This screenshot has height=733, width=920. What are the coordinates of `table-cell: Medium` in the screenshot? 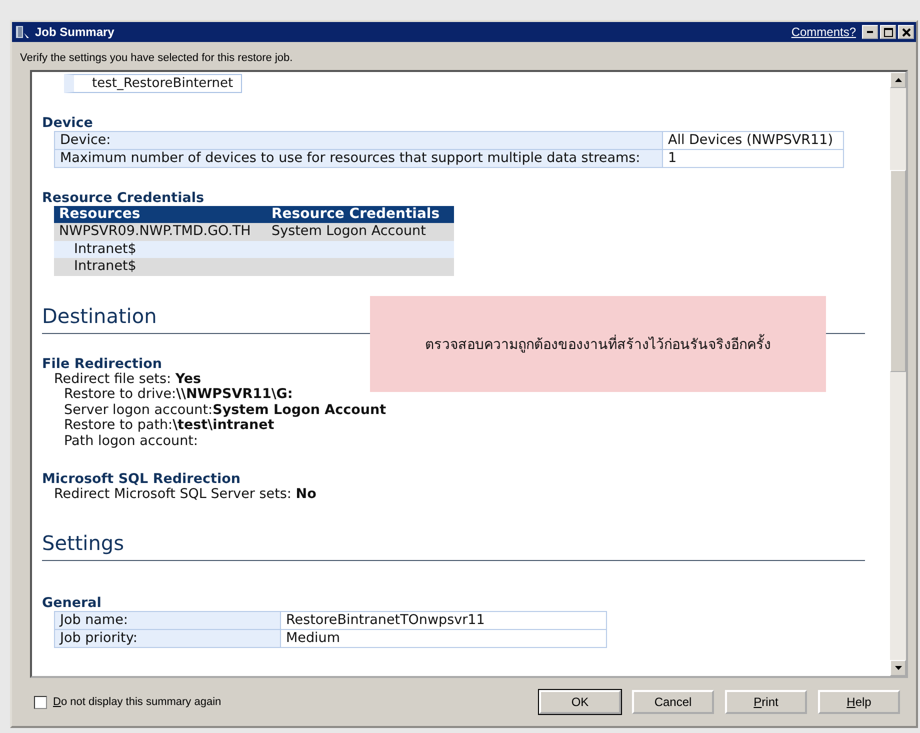 It's located at (443, 638).